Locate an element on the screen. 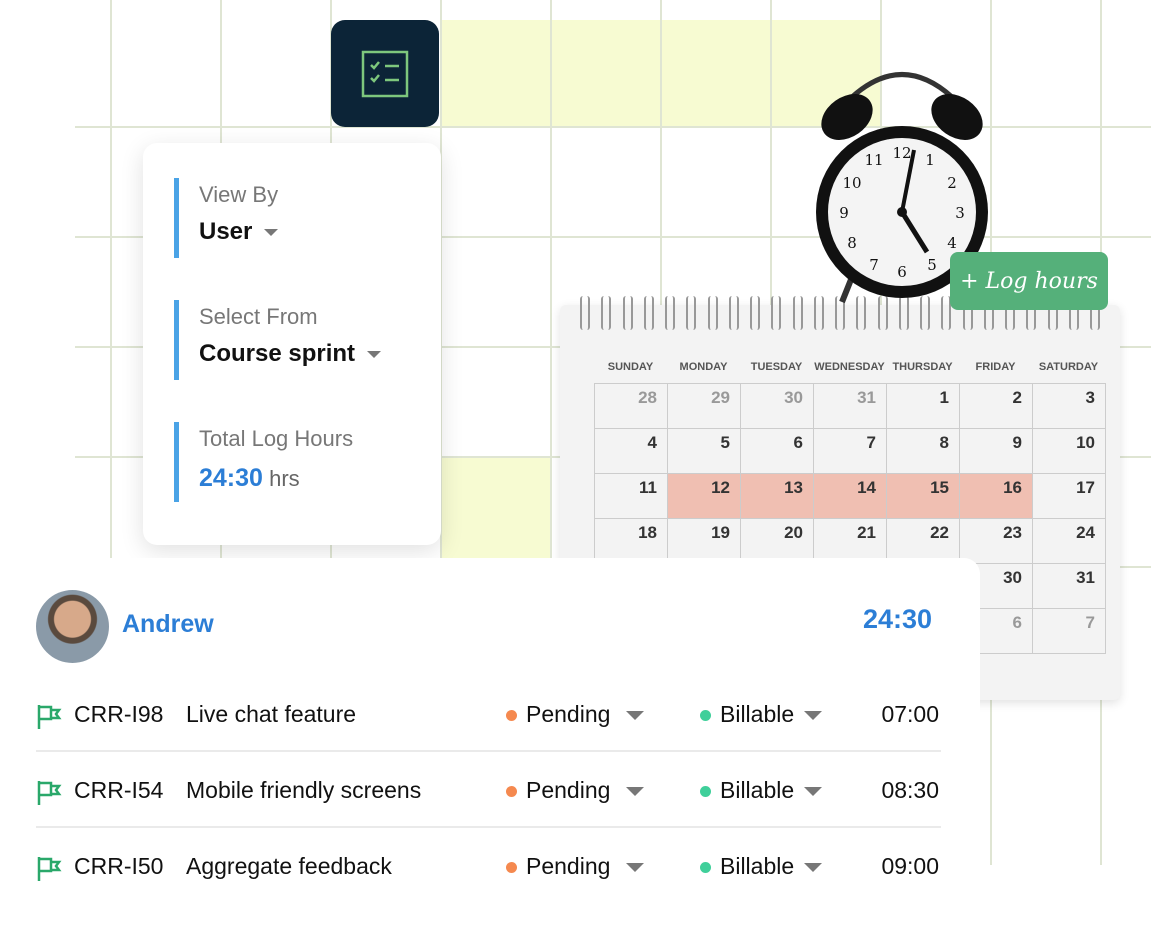 The image size is (1151, 925). log-hours-button: + Log hours is located at coordinates (1029, 281).